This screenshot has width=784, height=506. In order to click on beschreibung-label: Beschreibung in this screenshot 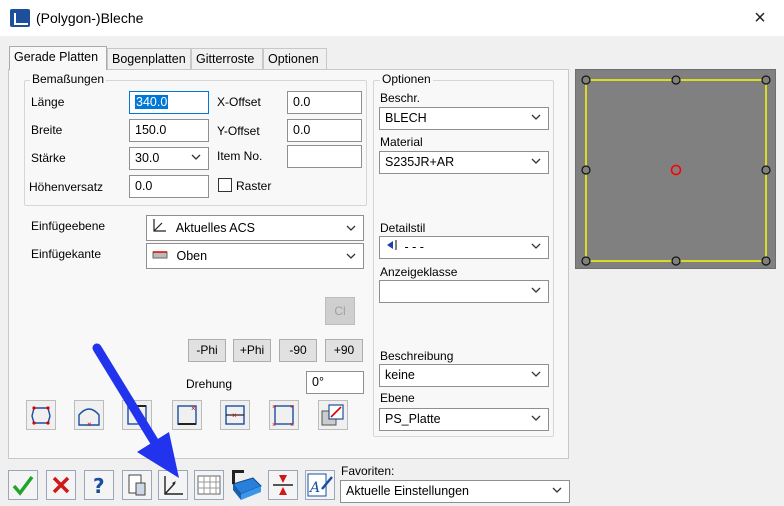, I will do `click(417, 356)`.